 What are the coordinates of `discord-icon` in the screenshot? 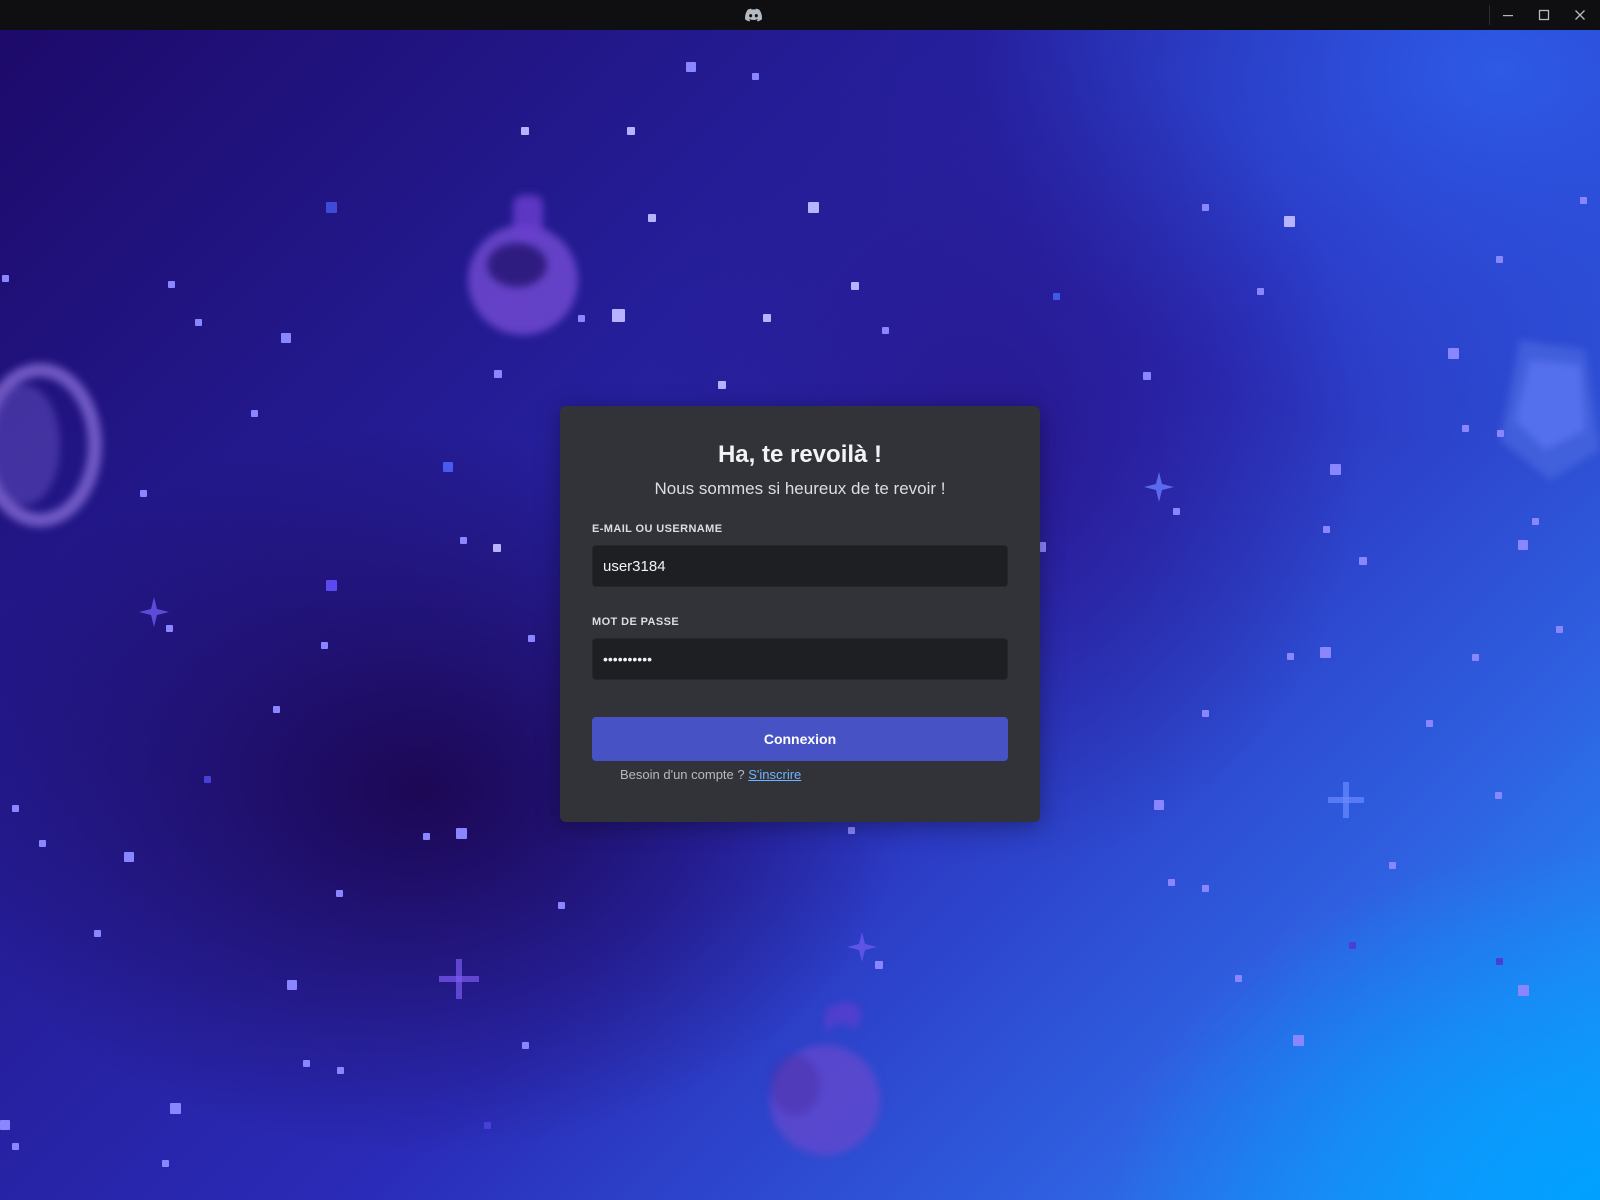 It's located at (753, 15).